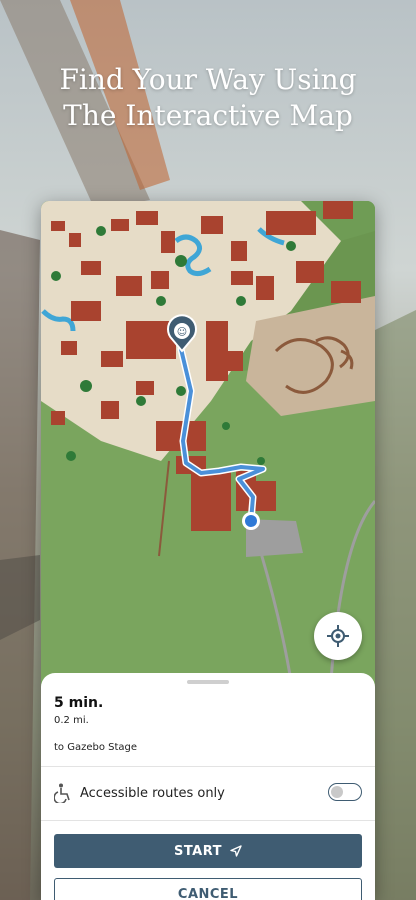  What do you see at coordinates (208, 893) in the screenshot?
I see `cancel-button-label: CANCEL` at bounding box center [208, 893].